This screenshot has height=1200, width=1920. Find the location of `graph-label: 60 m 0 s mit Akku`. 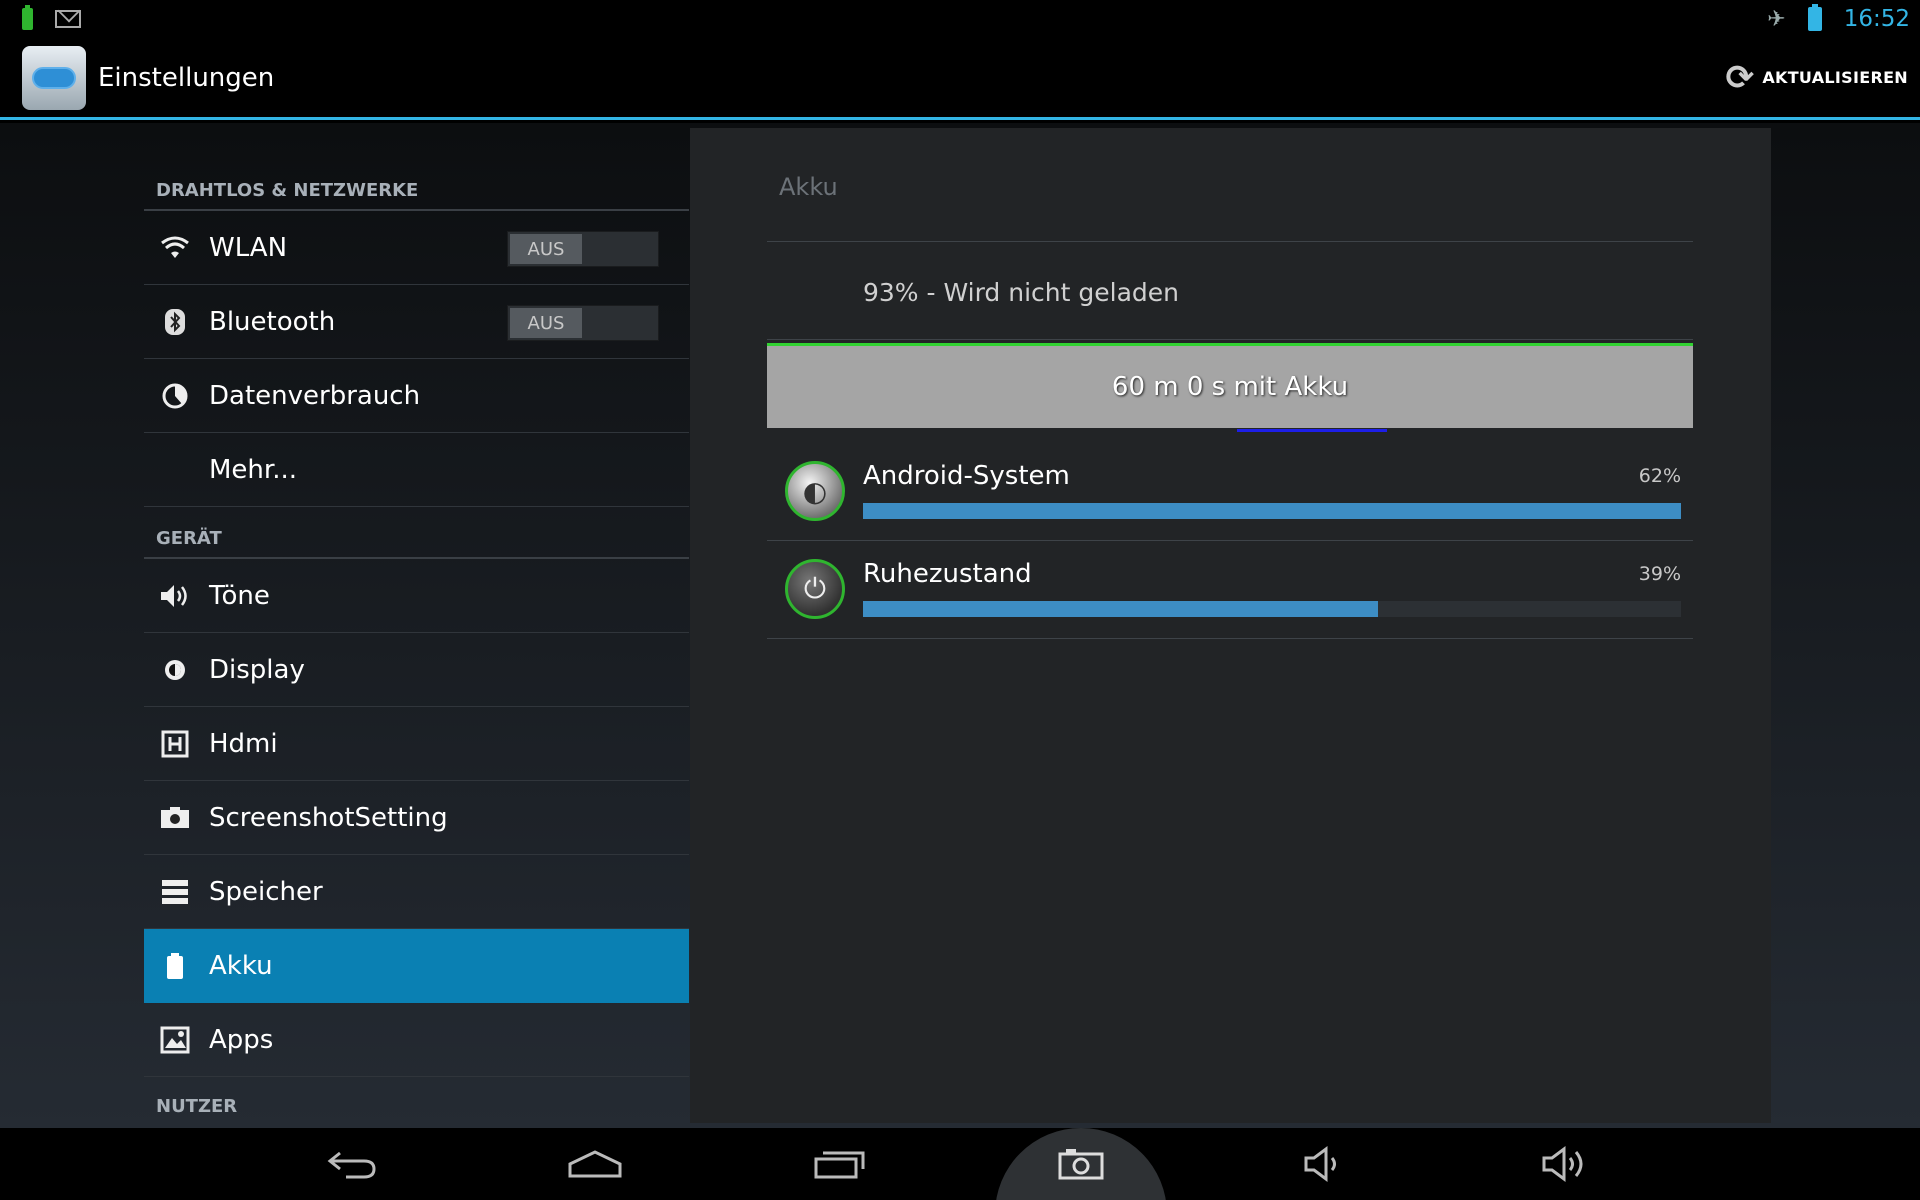

graph-label: 60 m 0 s mit Akku is located at coordinates (1230, 387).